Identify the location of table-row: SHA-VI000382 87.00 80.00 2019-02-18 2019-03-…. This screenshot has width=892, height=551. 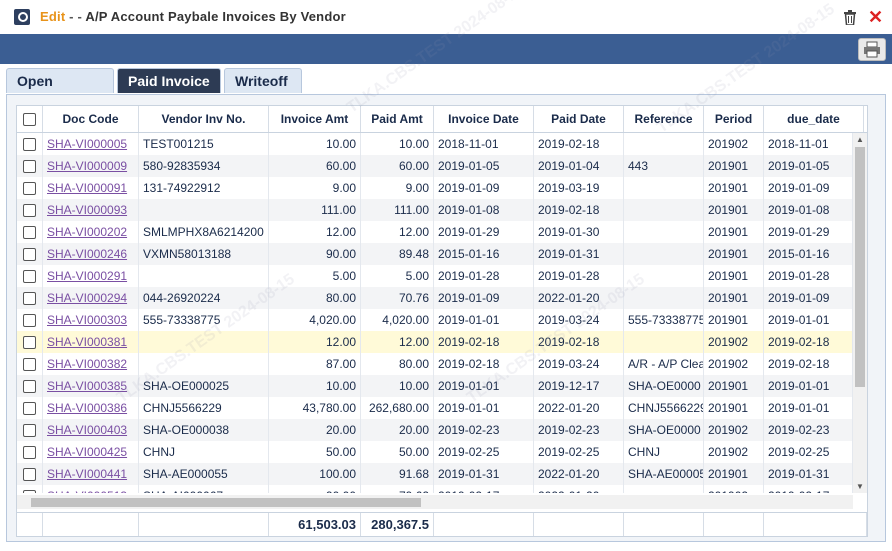
(435, 364).